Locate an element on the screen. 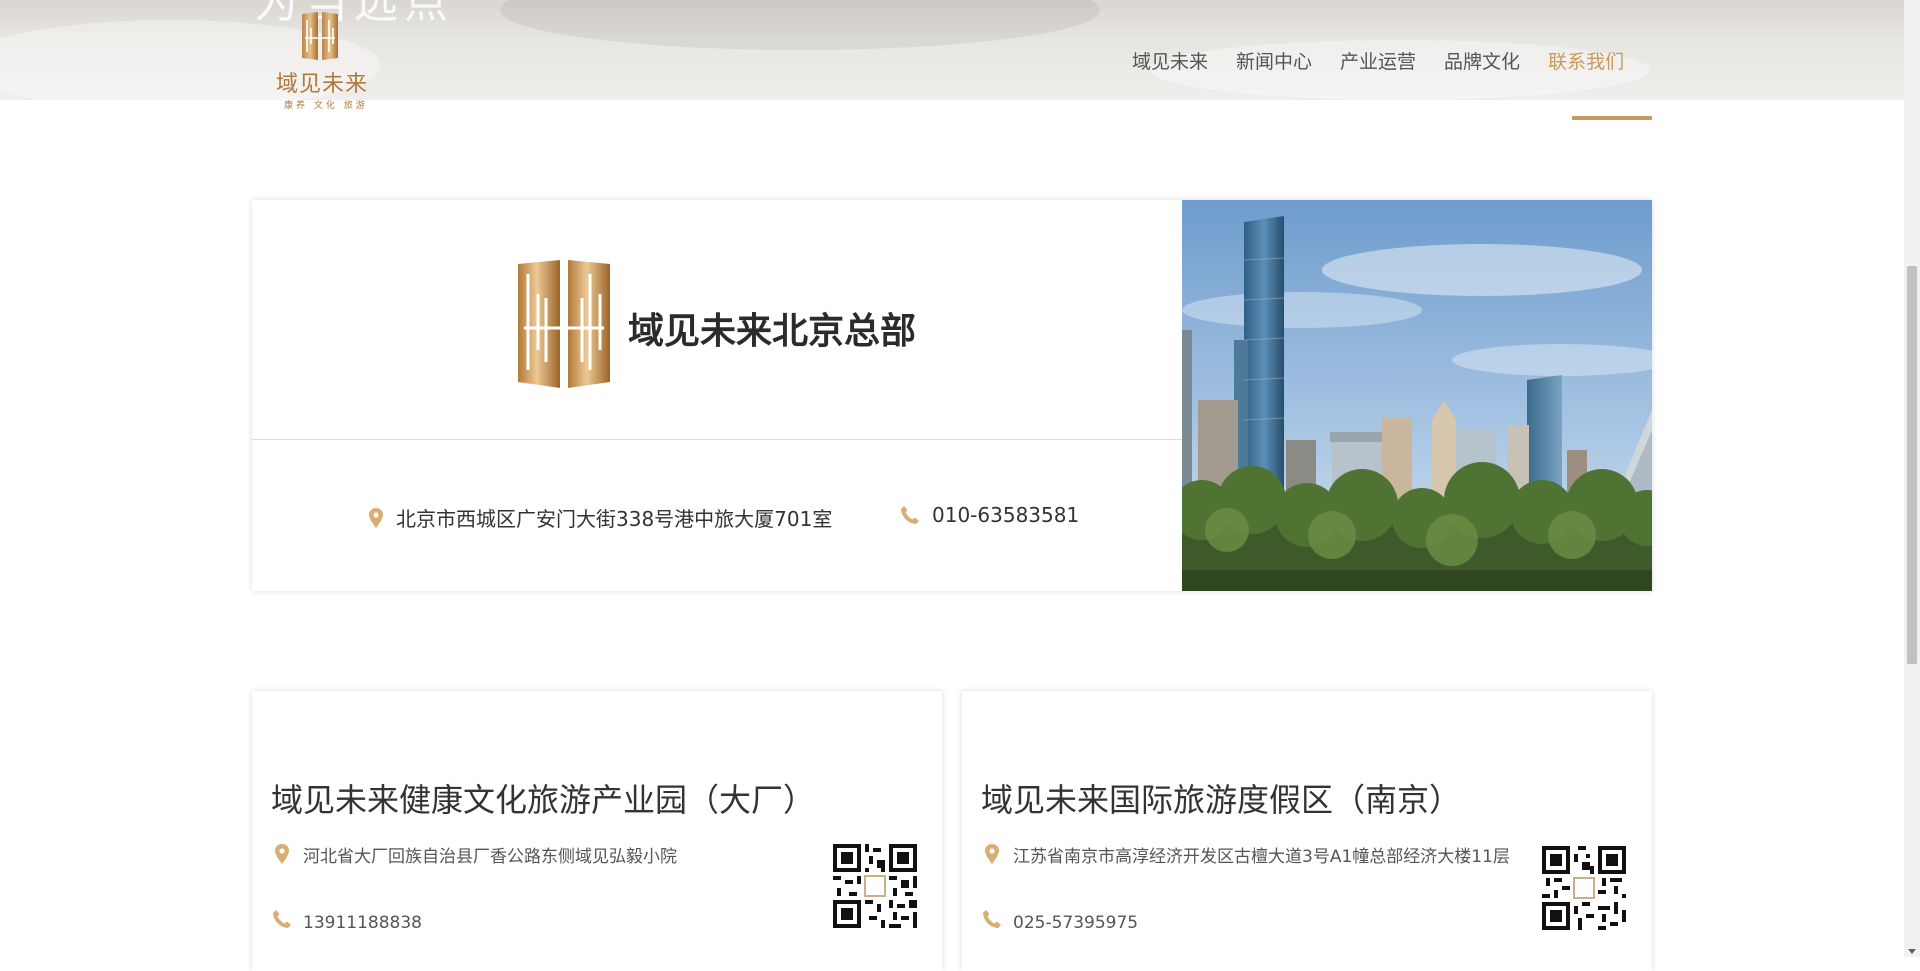  hero-texture is located at coordinates (800, 25).